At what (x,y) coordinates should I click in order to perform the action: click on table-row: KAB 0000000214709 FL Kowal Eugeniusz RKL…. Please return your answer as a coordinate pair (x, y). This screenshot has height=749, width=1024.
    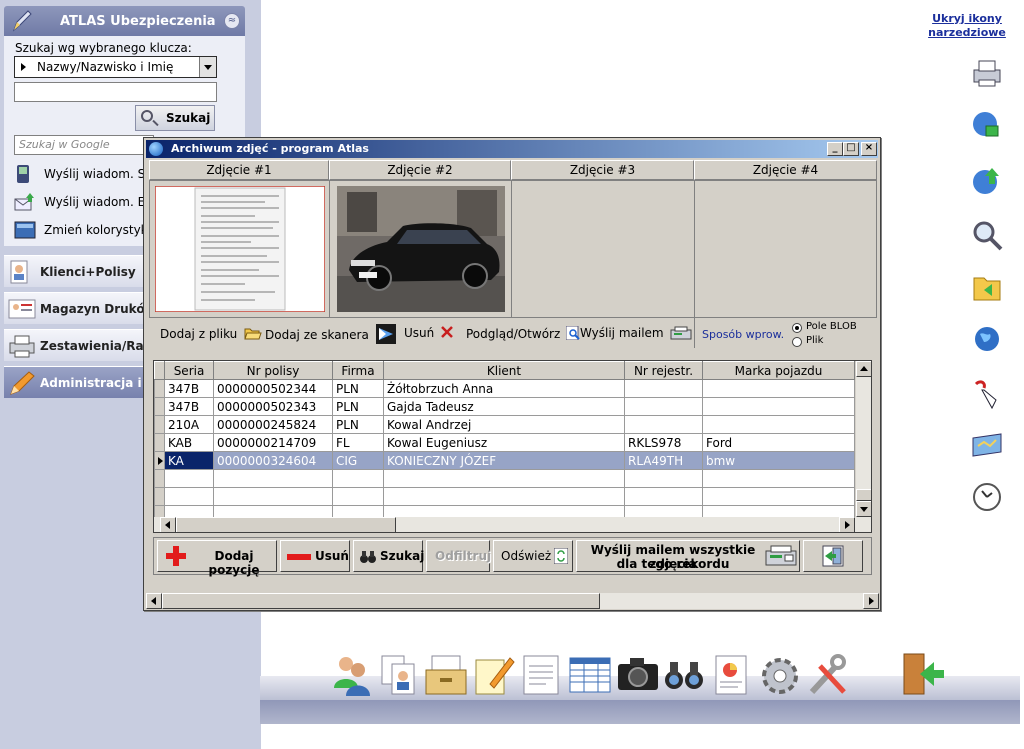
    Looking at the image, I should click on (504, 442).